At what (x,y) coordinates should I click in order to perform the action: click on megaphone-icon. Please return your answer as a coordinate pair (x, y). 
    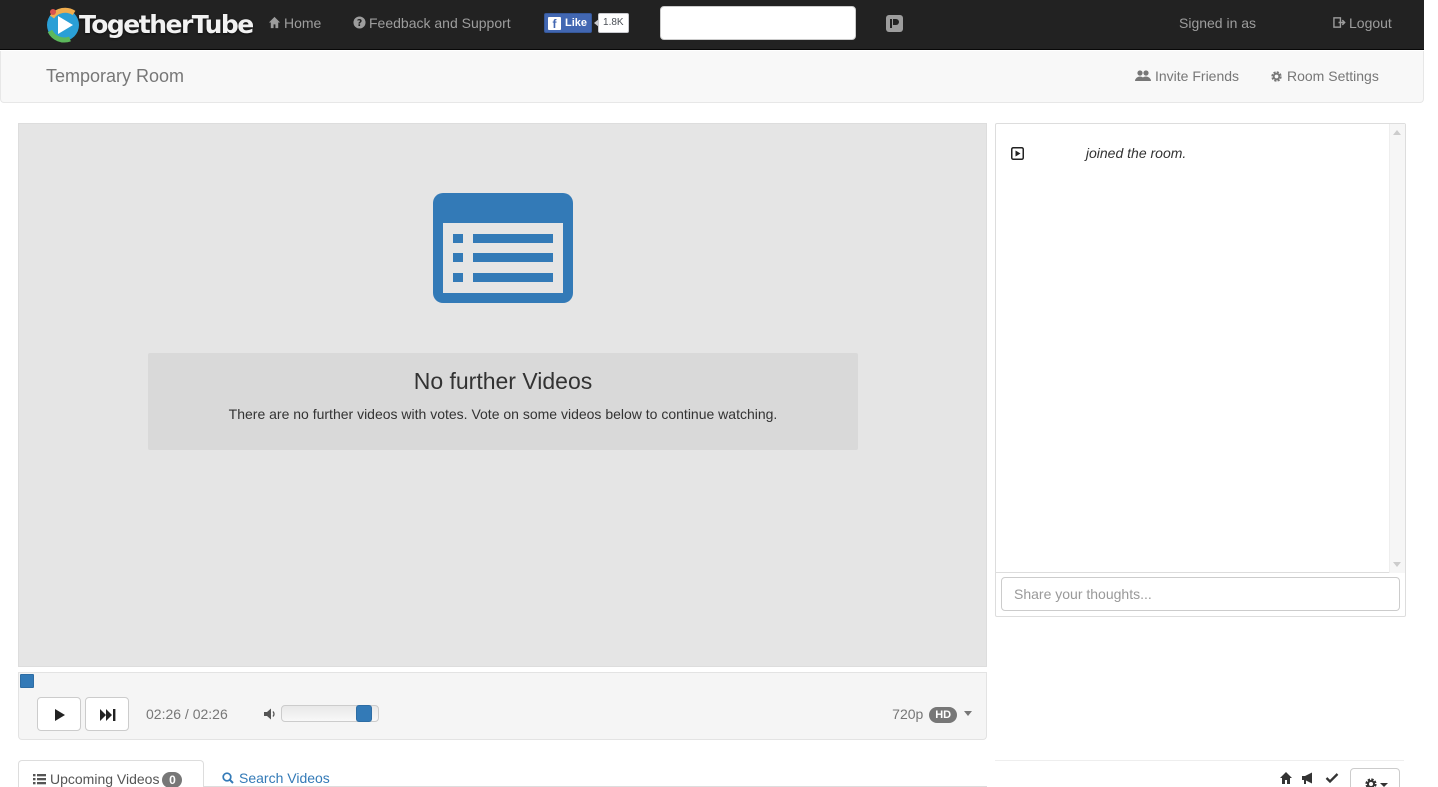
    Looking at the image, I should click on (1308, 778).